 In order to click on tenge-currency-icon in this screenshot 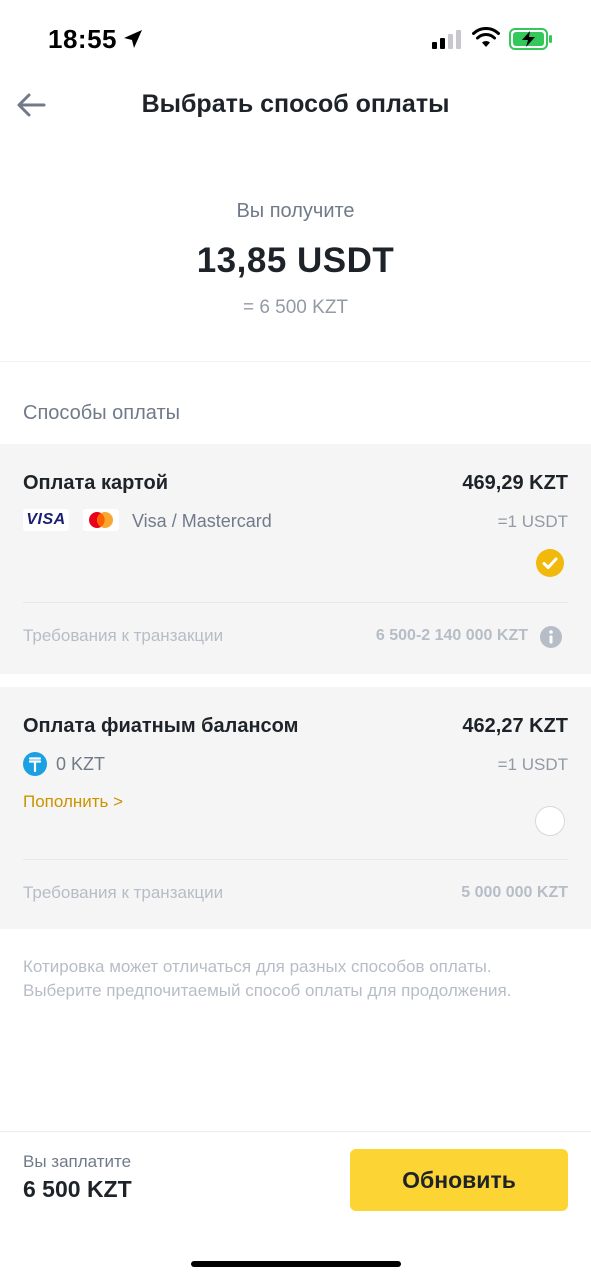, I will do `click(35, 764)`.